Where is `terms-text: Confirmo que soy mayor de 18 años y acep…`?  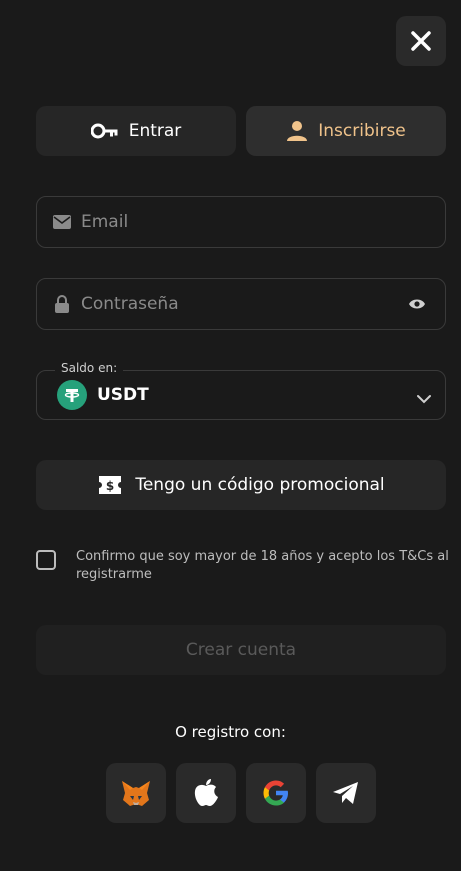 terms-text: Confirmo que soy mayor de 18 años y acep… is located at coordinates (262, 565).